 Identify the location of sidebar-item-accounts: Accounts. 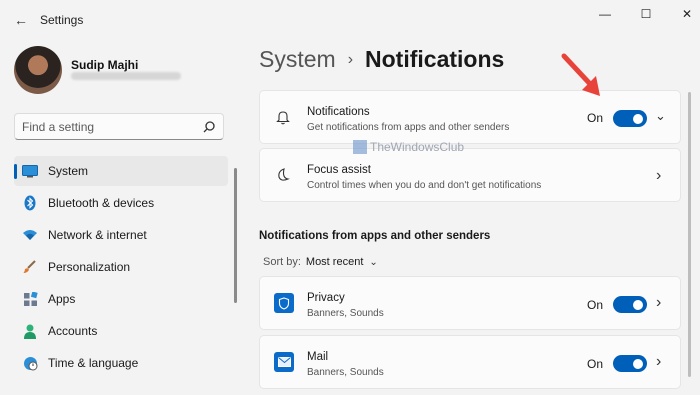
(121, 331).